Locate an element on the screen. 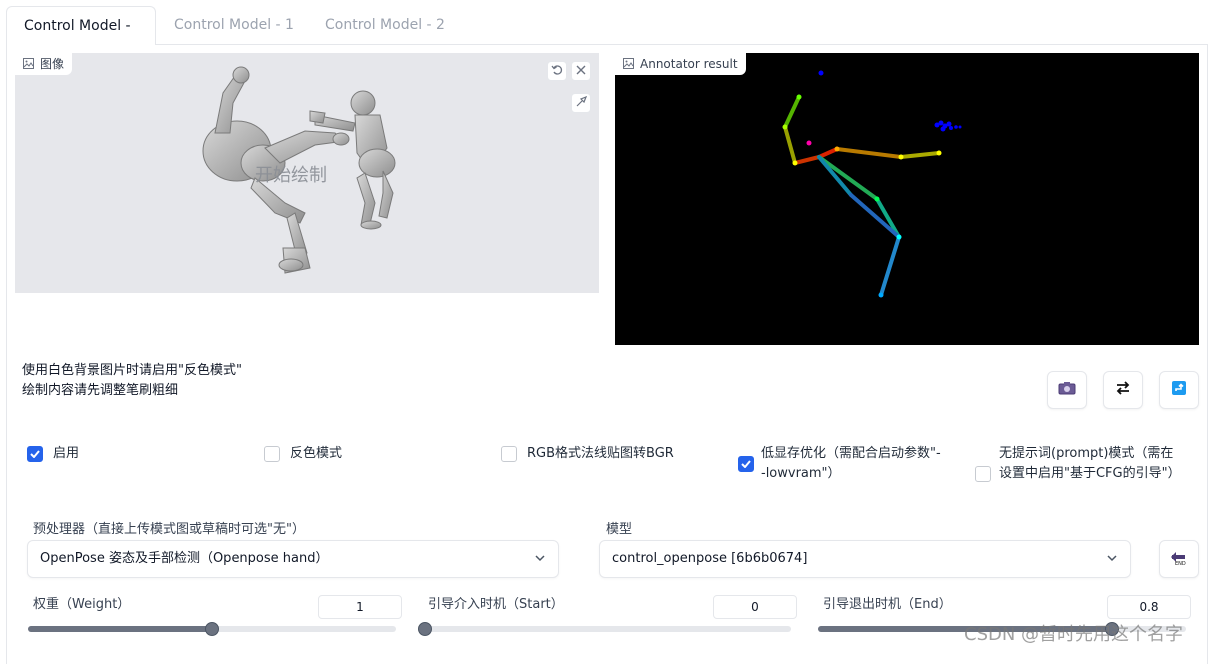 This screenshot has width=1212, height=664. checkbox-rgb-bgr-box is located at coordinates (509, 454).